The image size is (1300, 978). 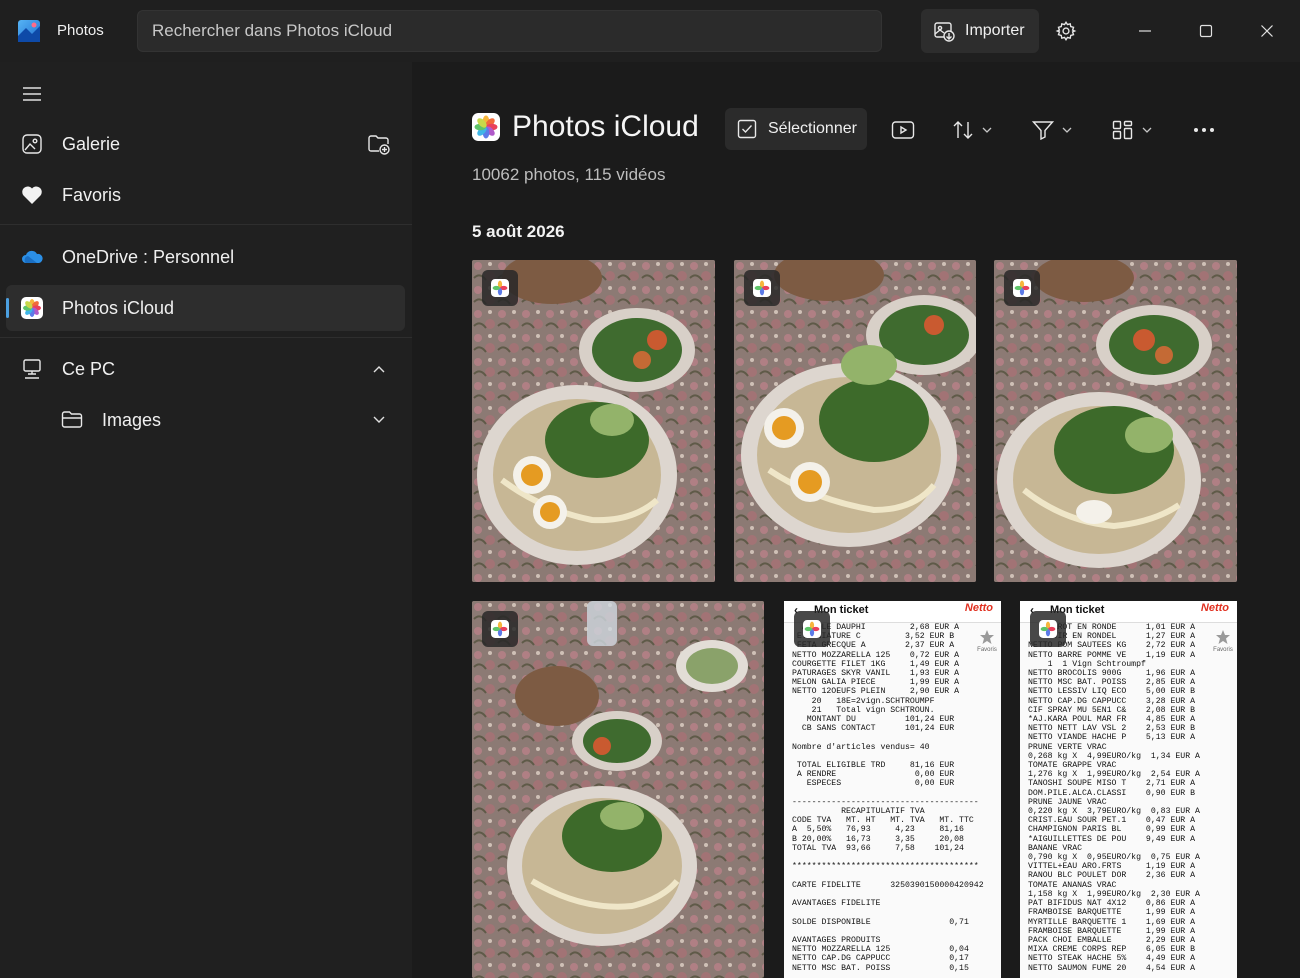 I want to click on sidebar-item-images: Images, so click(x=205, y=420).